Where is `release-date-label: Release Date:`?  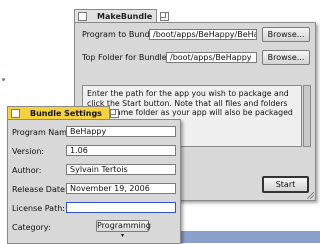 release-date-label: Release Date: is located at coordinates (40, 189).